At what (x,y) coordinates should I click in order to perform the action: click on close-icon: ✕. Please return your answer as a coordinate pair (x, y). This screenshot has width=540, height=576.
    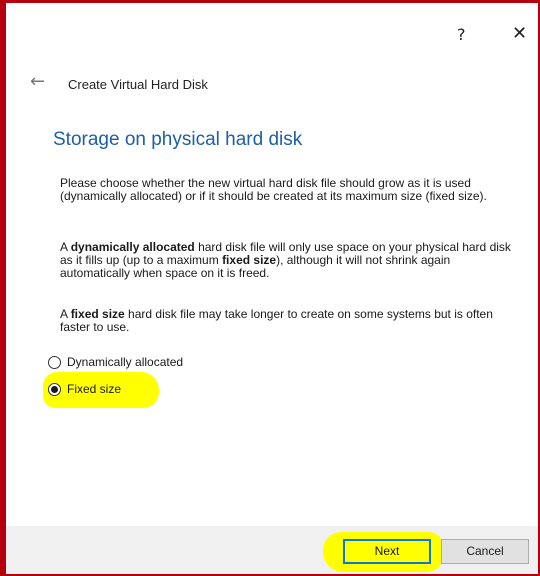
    Looking at the image, I should click on (519, 33).